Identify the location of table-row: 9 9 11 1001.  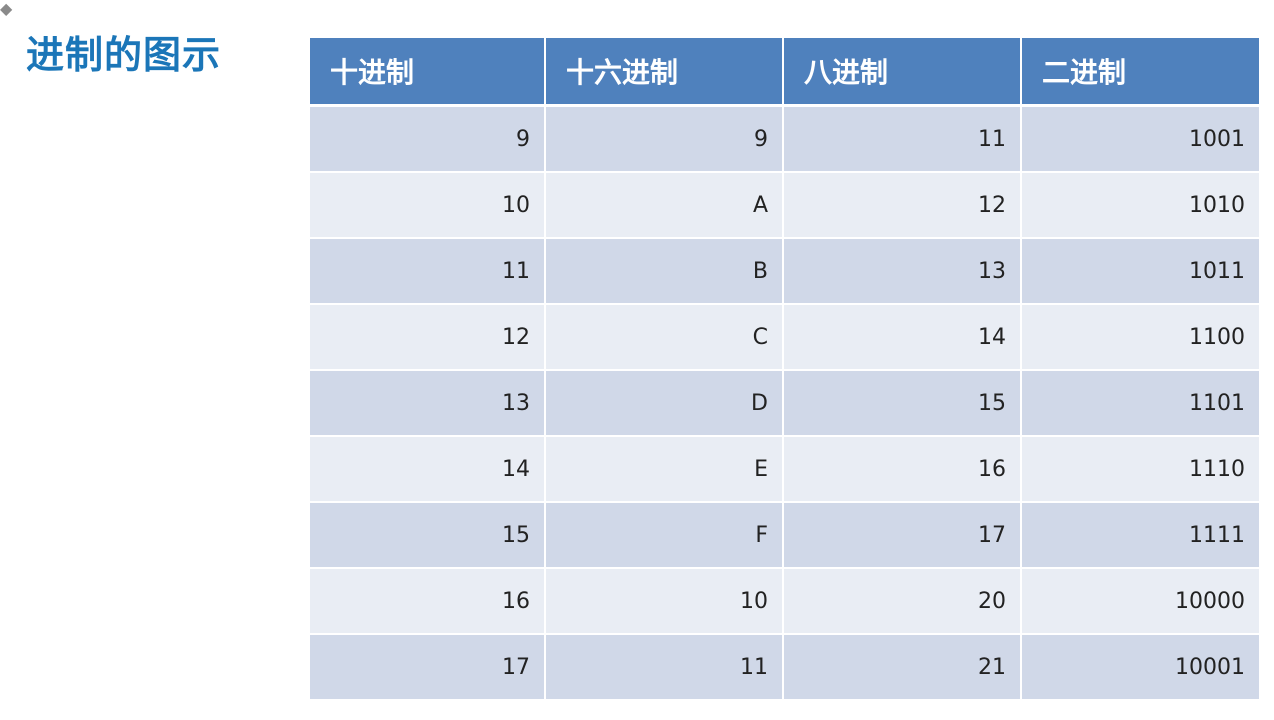
(784, 140).